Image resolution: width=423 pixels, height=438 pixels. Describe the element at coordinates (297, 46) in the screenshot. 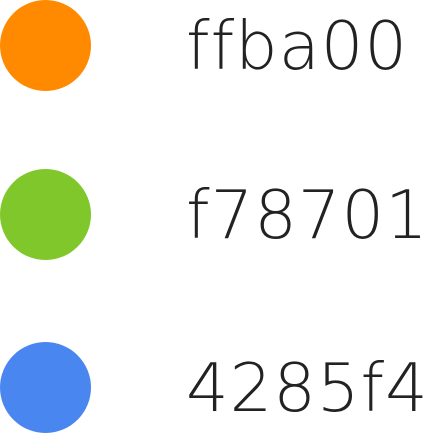

I see `swatch-hex-label: ffba00` at that location.